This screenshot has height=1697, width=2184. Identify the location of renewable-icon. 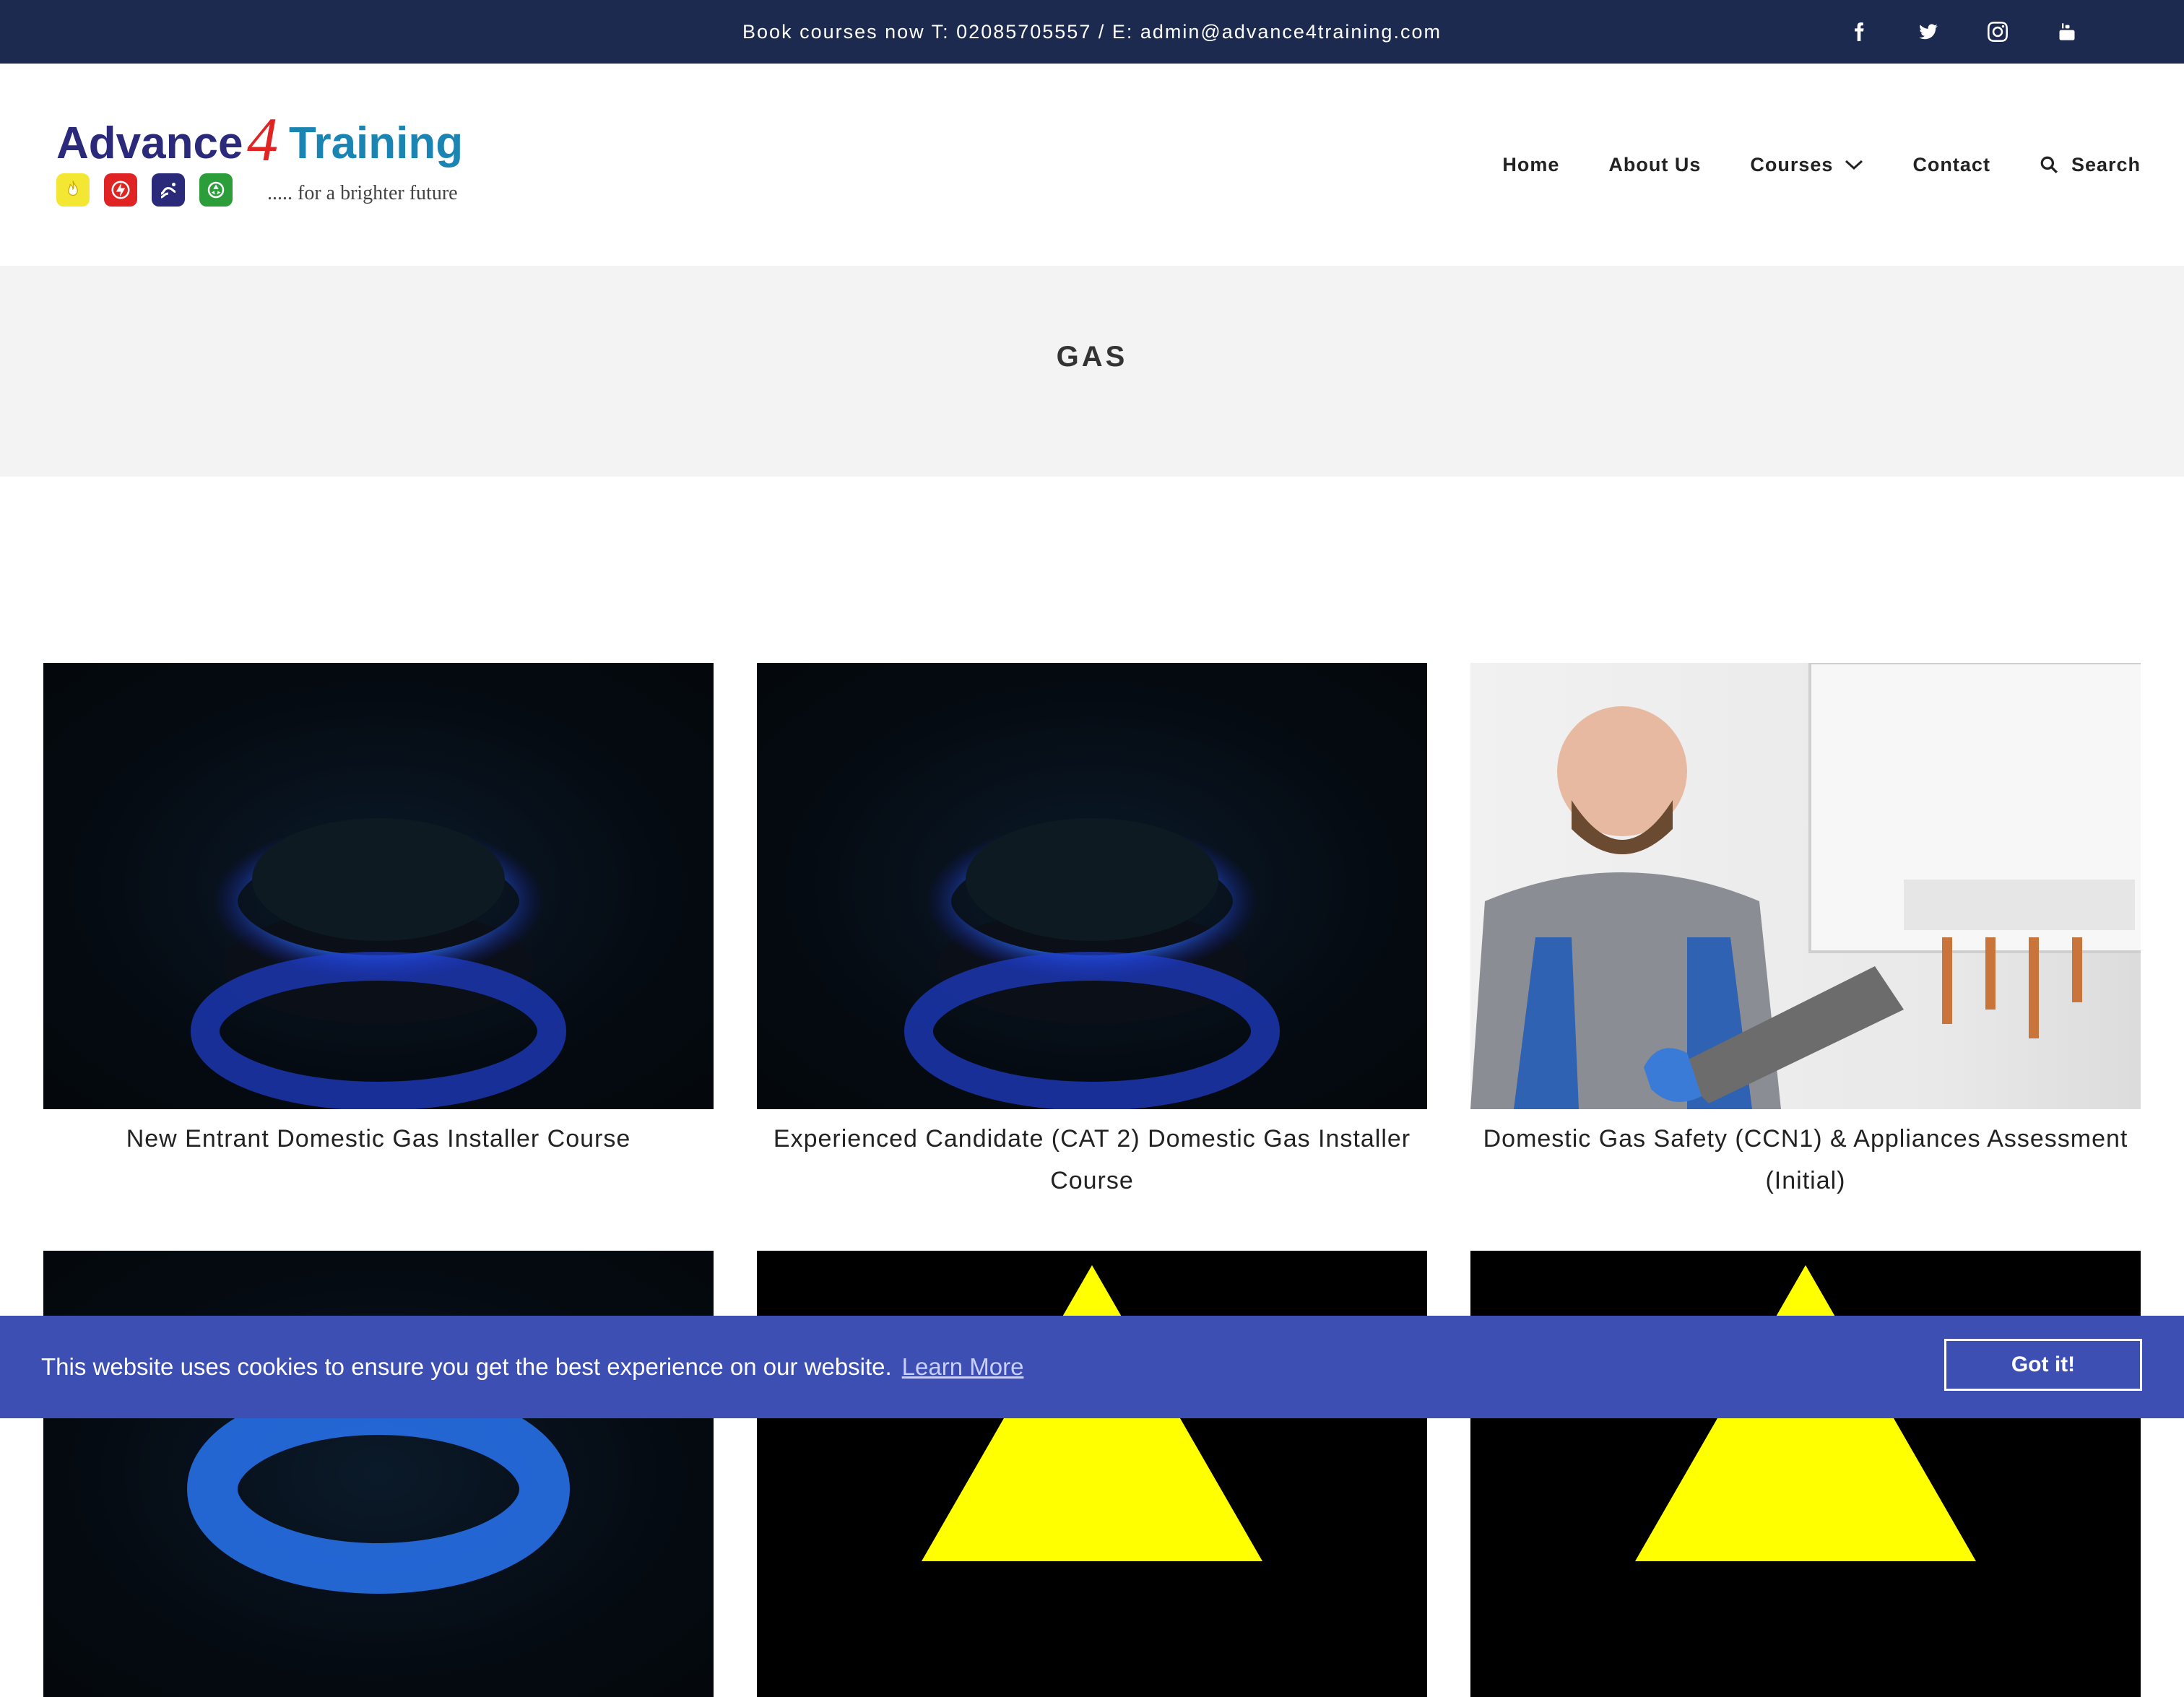
(216, 190).